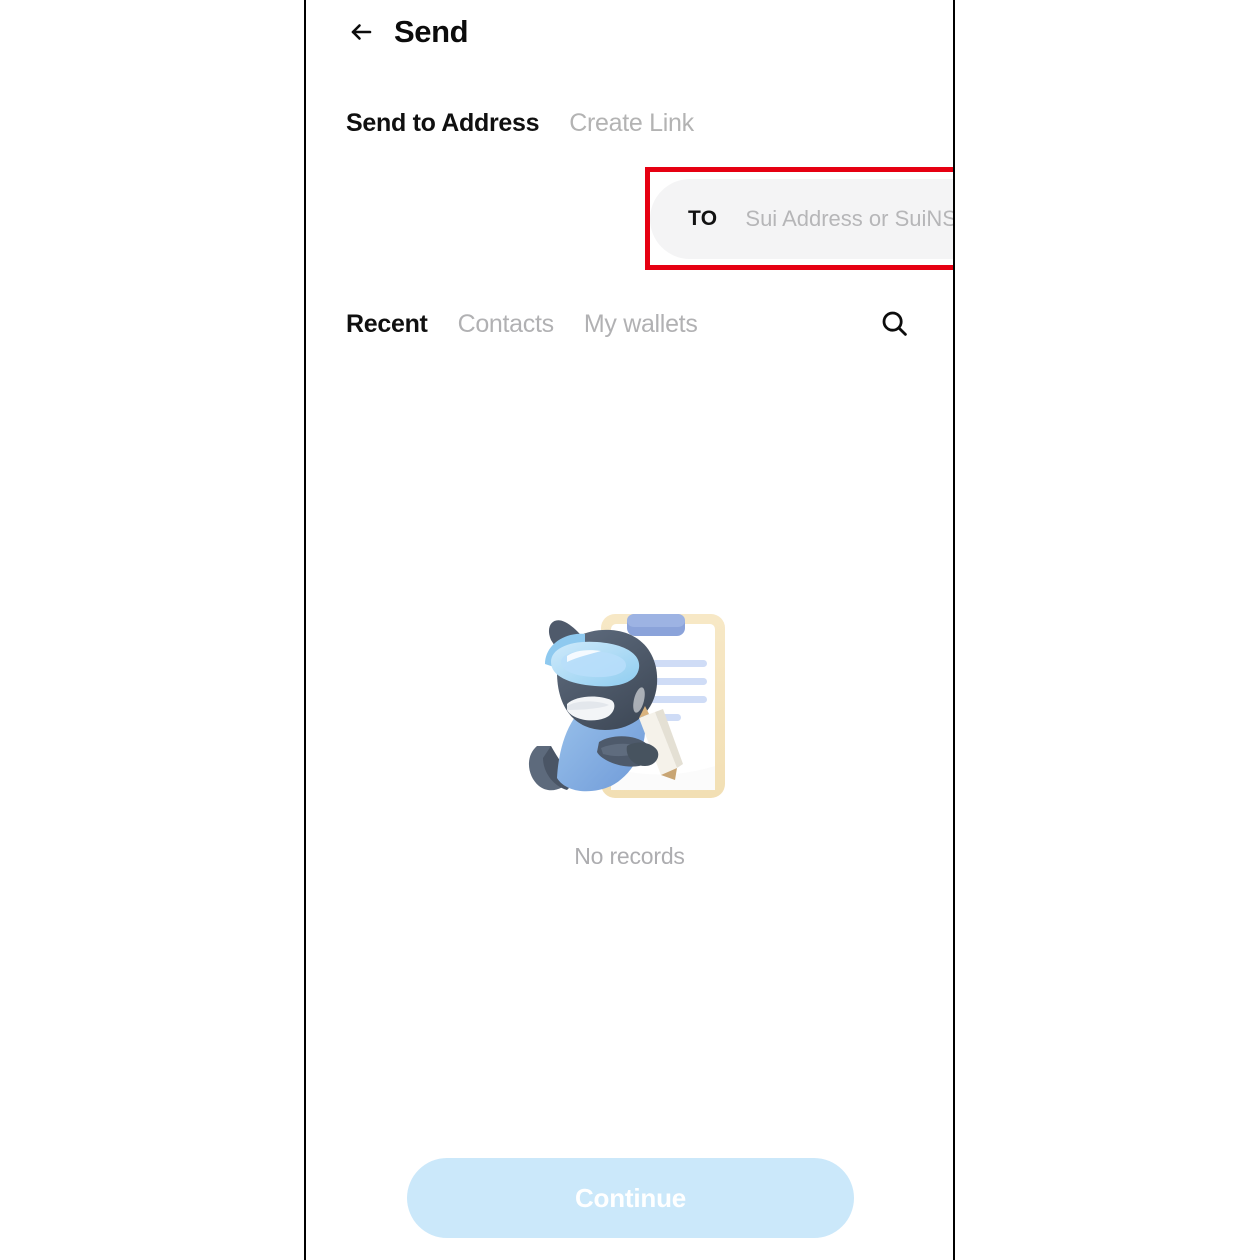  What do you see at coordinates (641, 324) in the screenshot?
I see `tab-my-wallets: My wallets` at bounding box center [641, 324].